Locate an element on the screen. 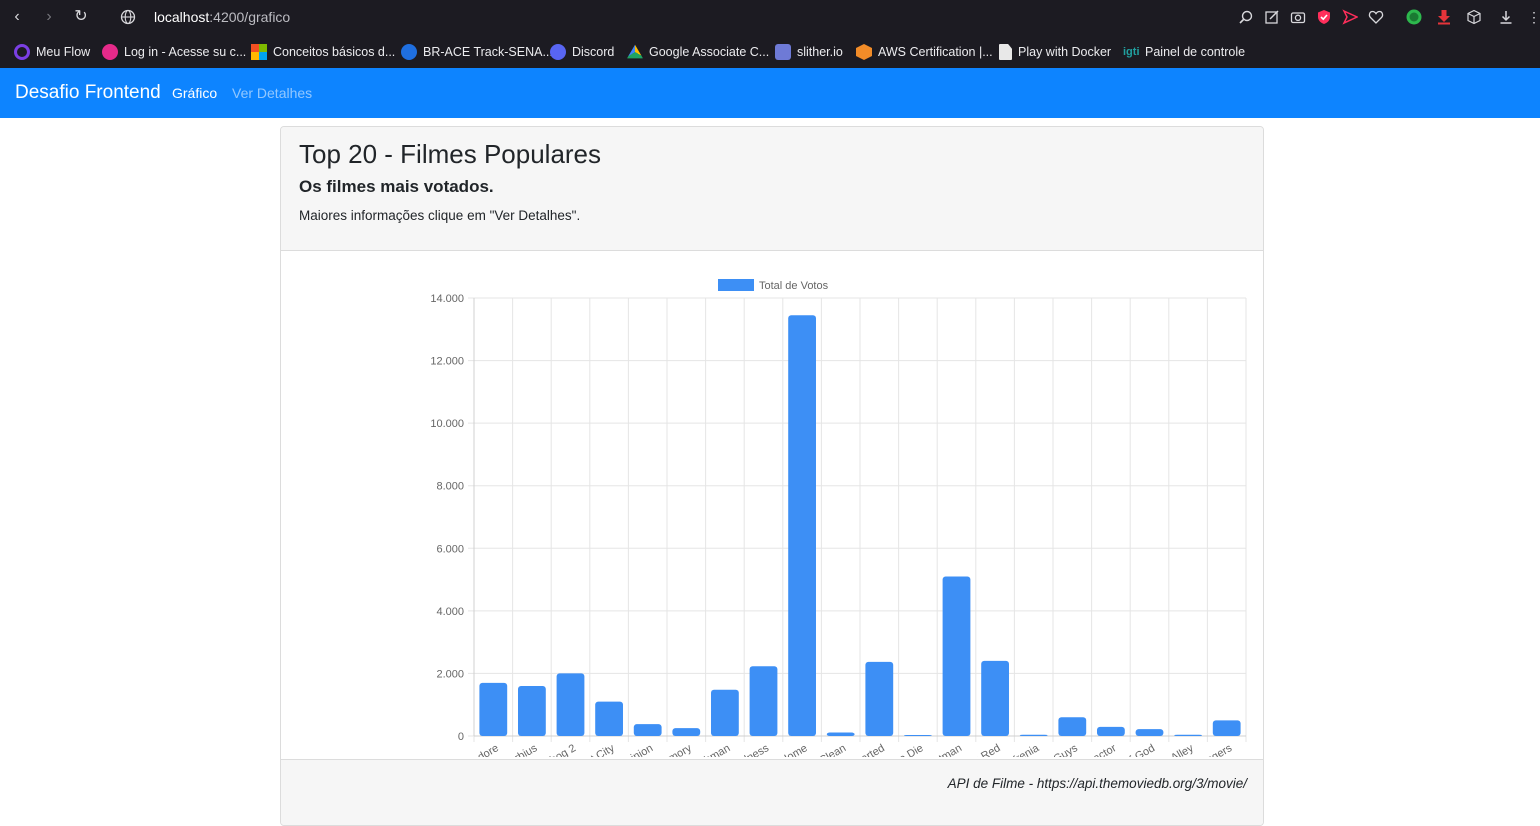  bookmark-meu-flow: Meu Flow is located at coordinates (52, 52).